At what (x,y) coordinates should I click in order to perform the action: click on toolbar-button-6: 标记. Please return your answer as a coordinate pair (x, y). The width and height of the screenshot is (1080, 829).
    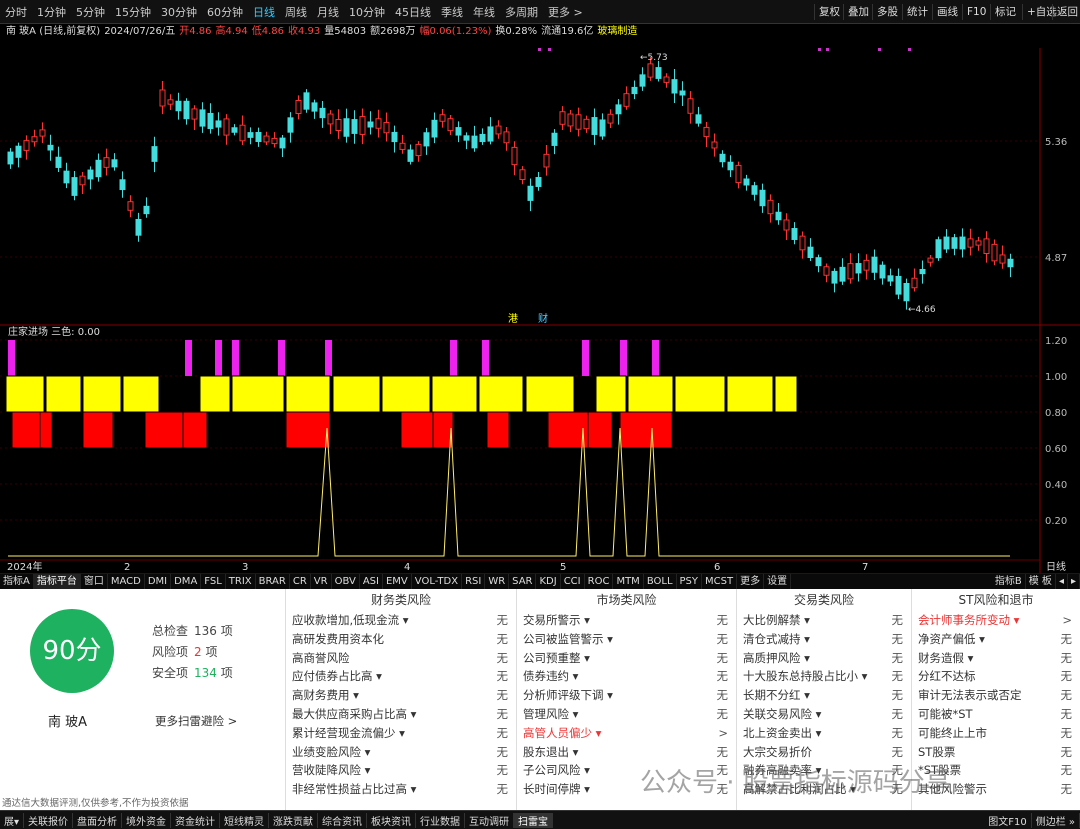
    Looking at the image, I should click on (1005, 12).